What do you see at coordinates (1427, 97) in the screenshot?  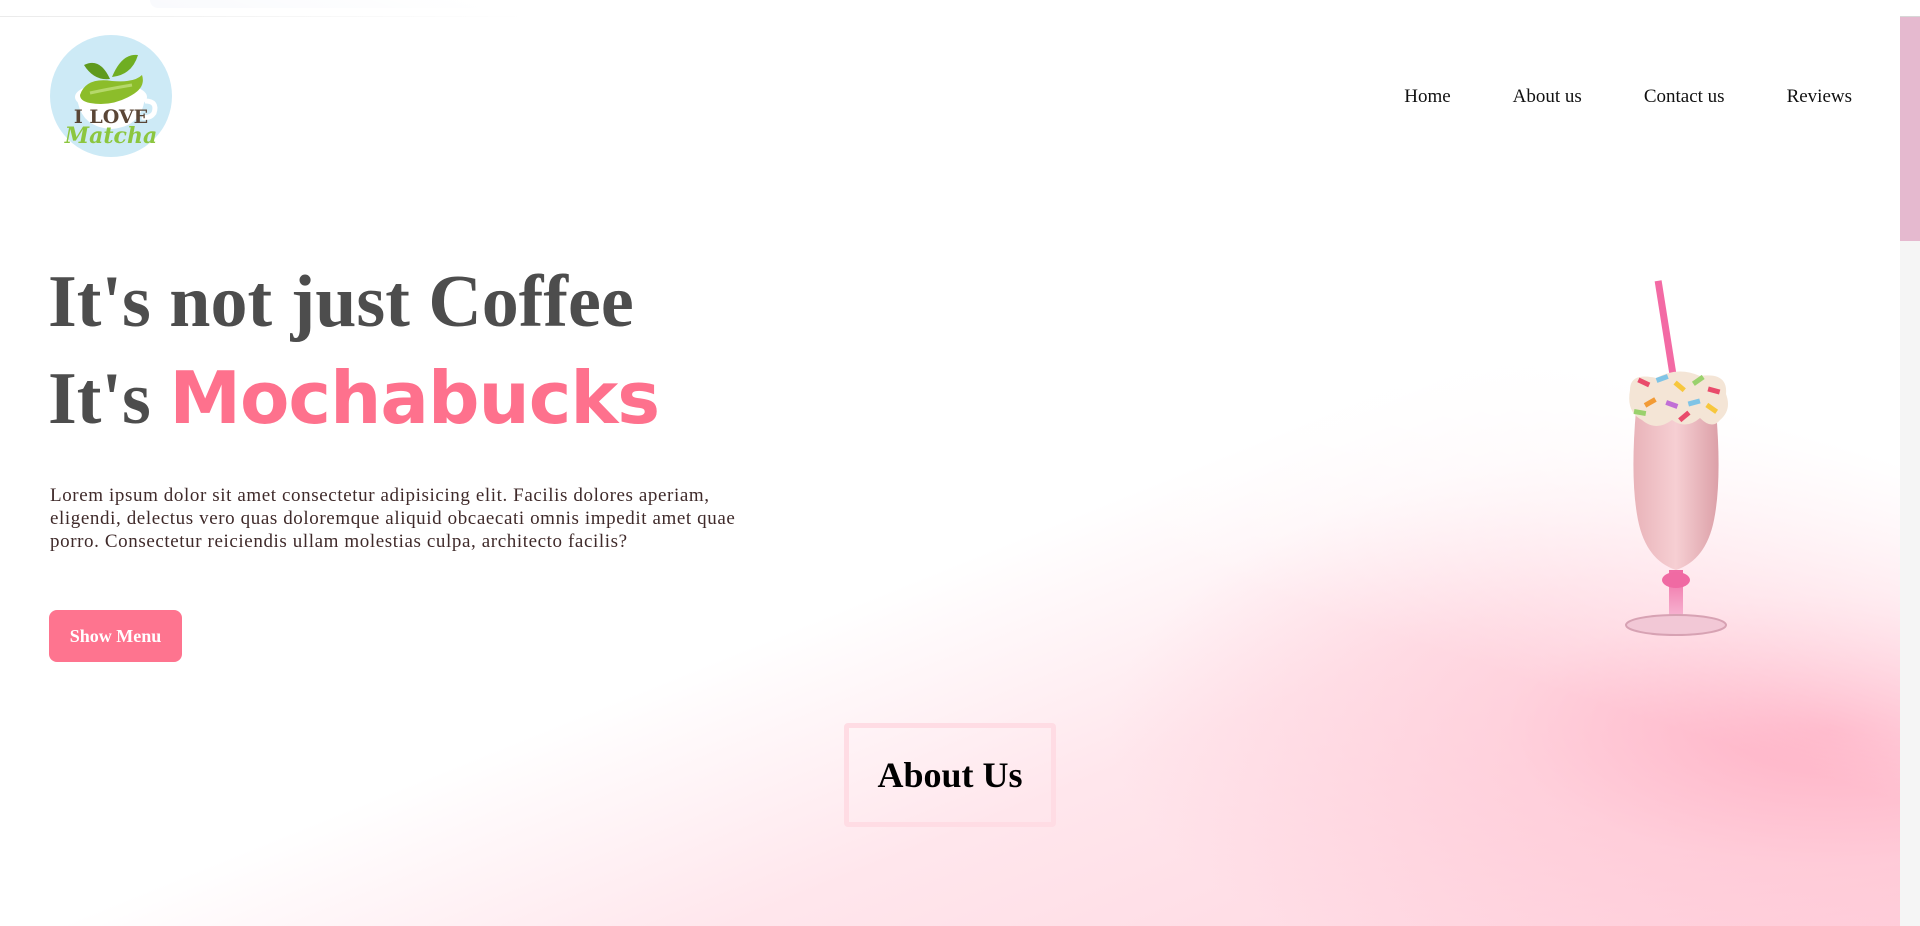 I see `nav-home: Home` at bounding box center [1427, 97].